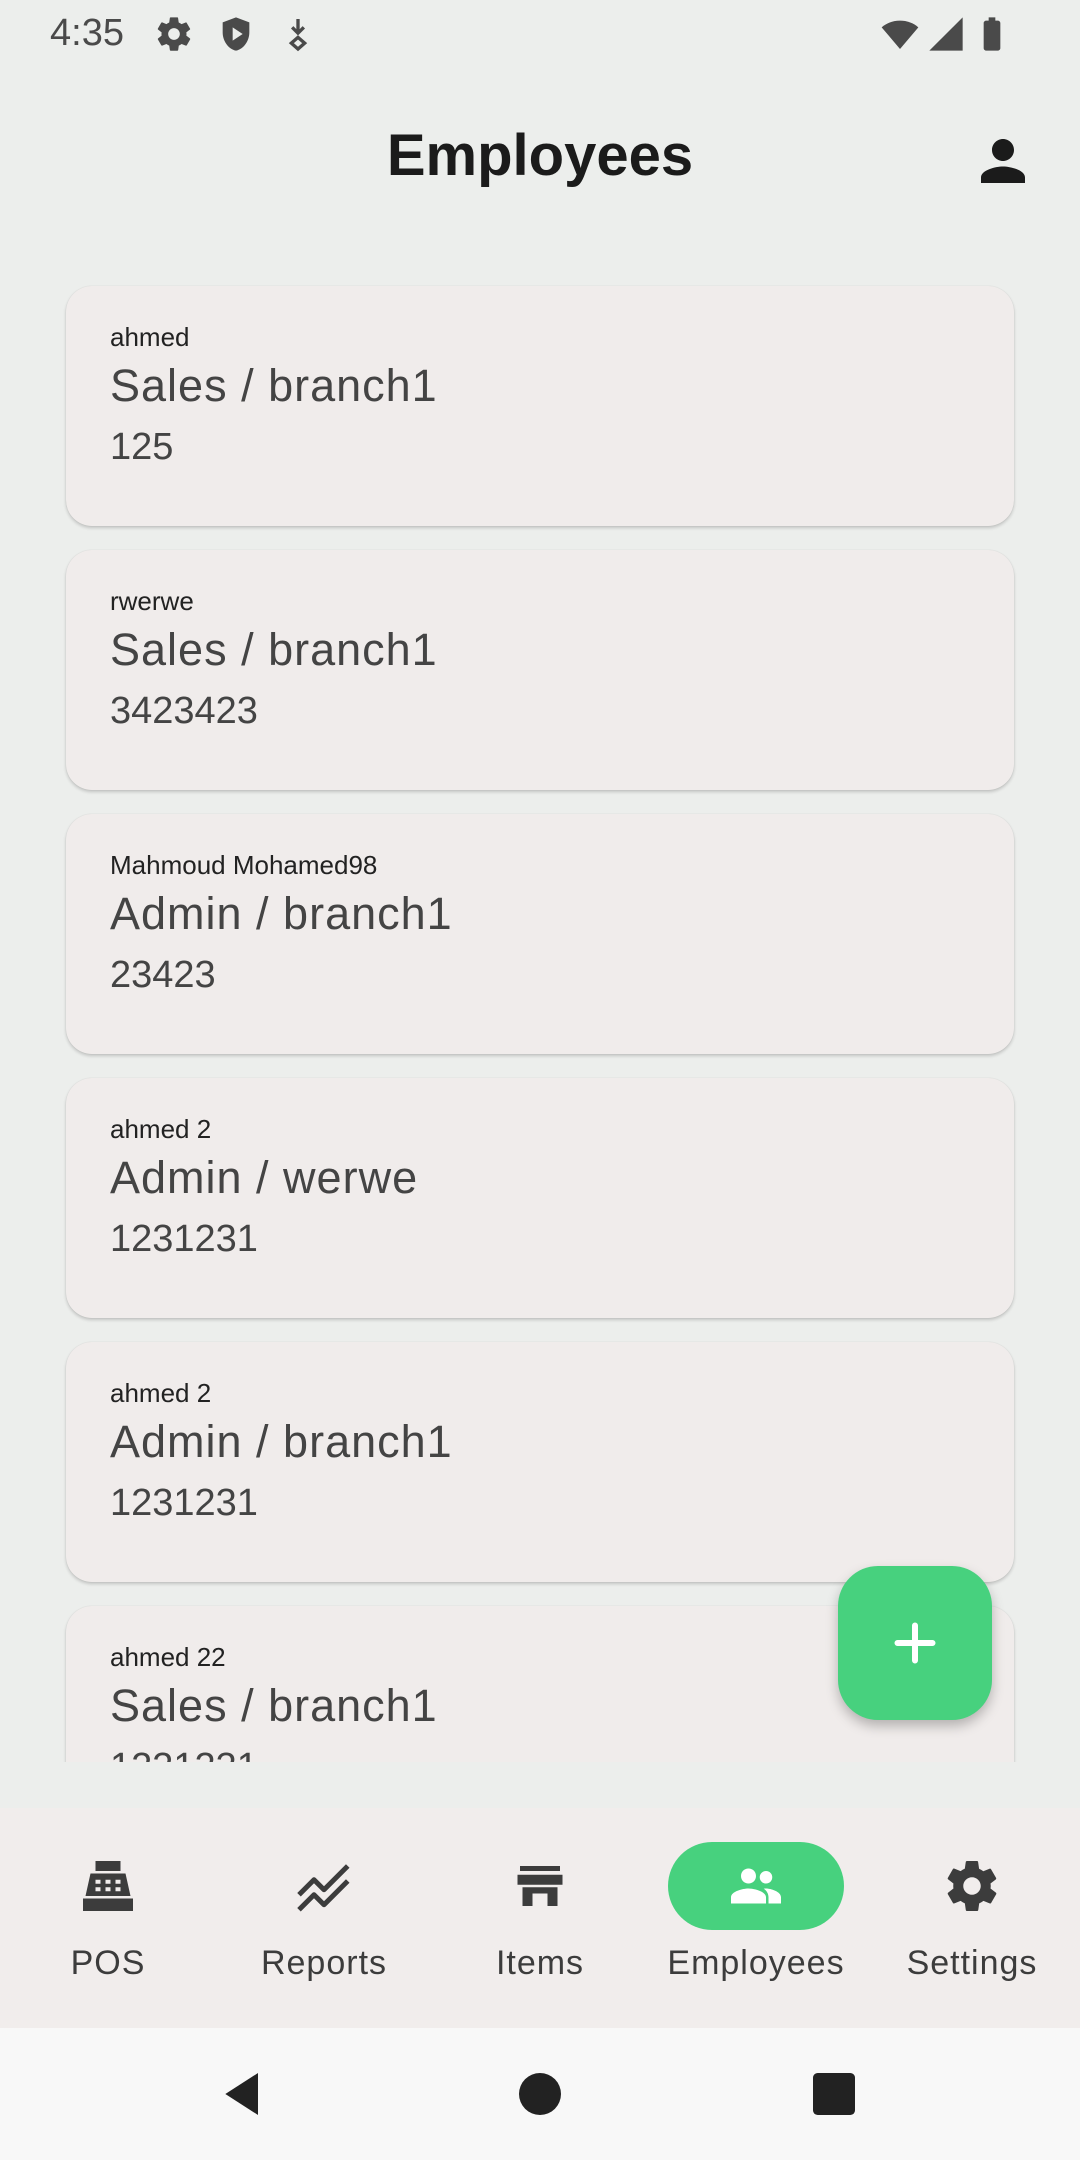 The height and width of the screenshot is (2160, 1080). Describe the element at coordinates (756, 1886) in the screenshot. I see `people-icon` at that location.